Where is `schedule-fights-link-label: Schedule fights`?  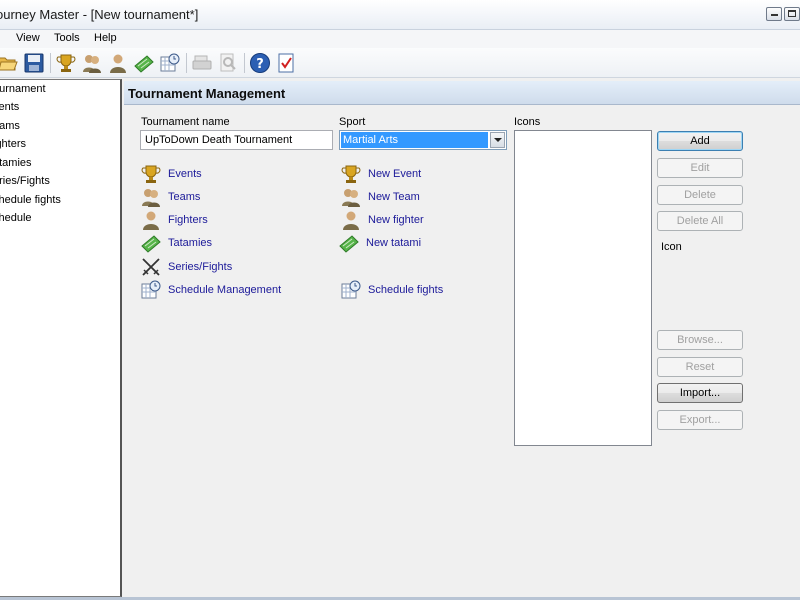
schedule-fights-link-label: Schedule fights is located at coordinates (406, 290).